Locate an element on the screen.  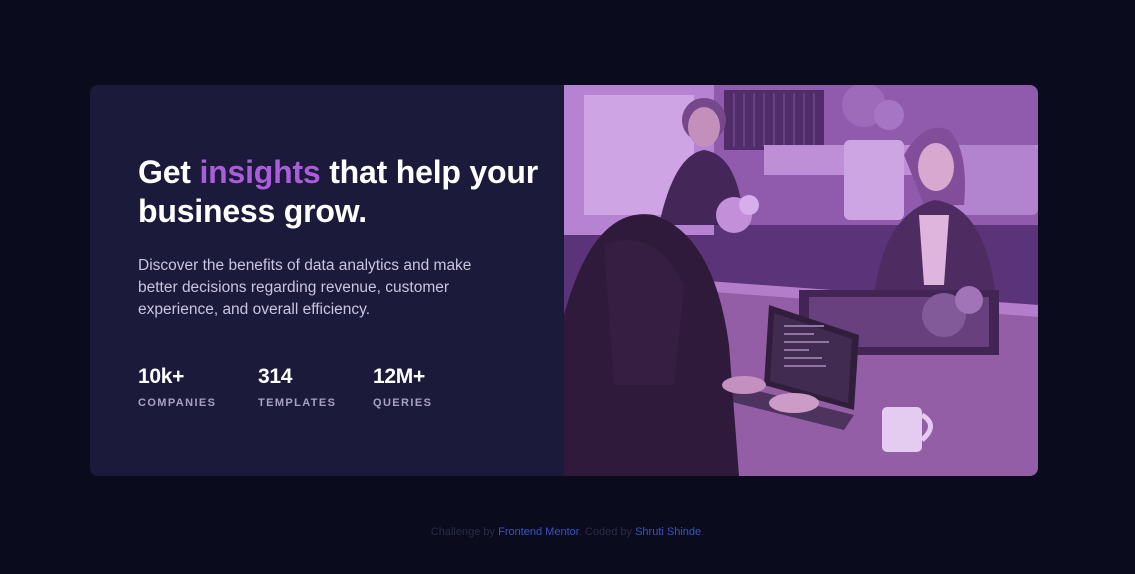
stat-label: COMPANIES is located at coordinates (177, 403).